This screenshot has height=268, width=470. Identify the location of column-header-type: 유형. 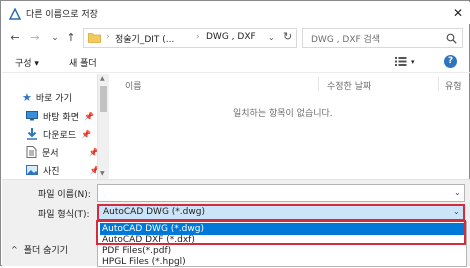
(453, 85).